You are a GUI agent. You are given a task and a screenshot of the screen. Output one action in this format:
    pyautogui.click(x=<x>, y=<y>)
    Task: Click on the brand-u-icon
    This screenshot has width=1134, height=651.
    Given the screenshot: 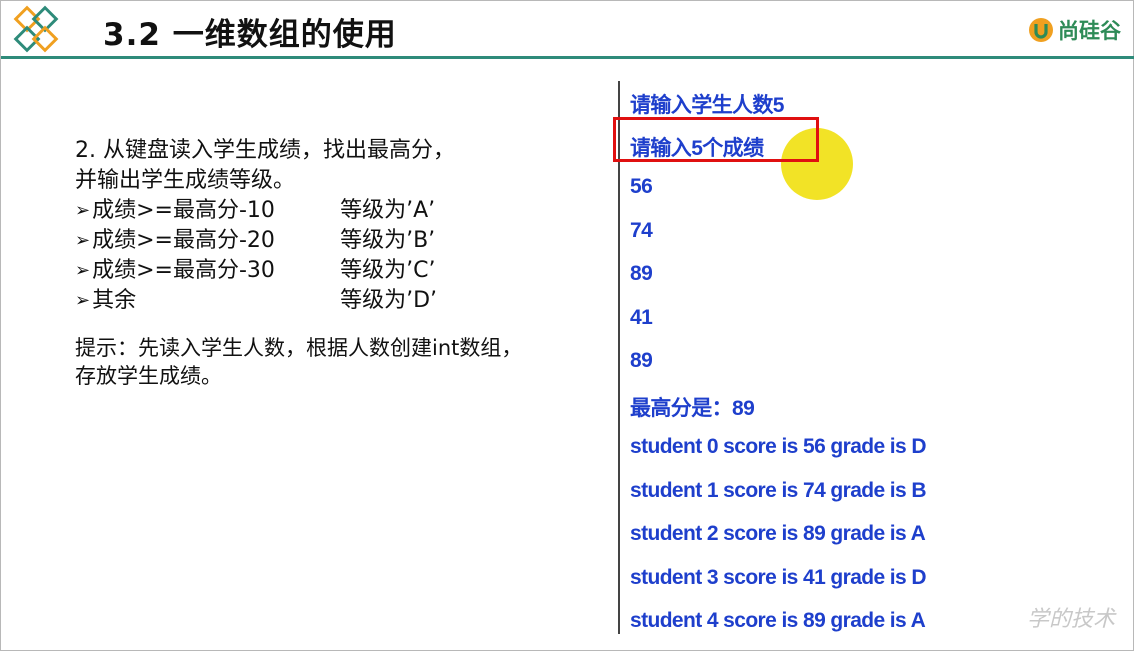 What is the action you would take?
    pyautogui.click(x=1041, y=30)
    